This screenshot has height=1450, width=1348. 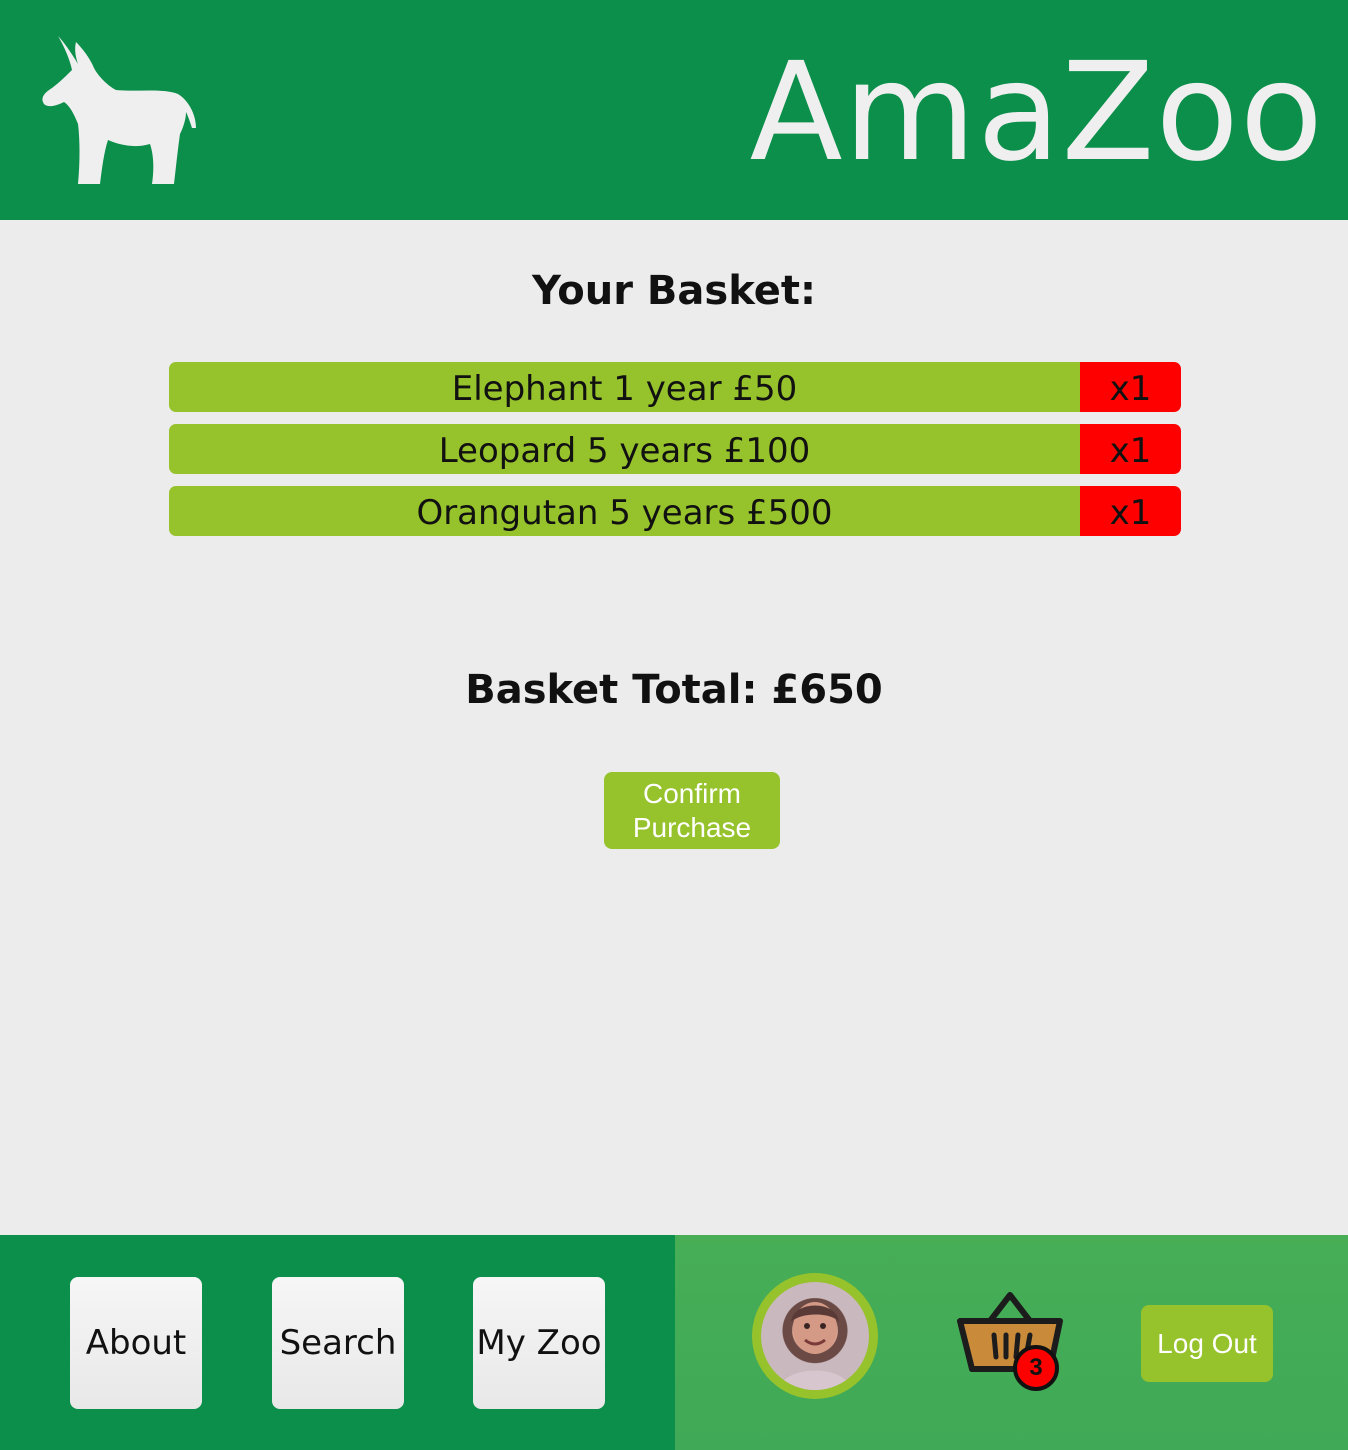 I want to click on nav-search-button: Search, so click(x=338, y=1343).